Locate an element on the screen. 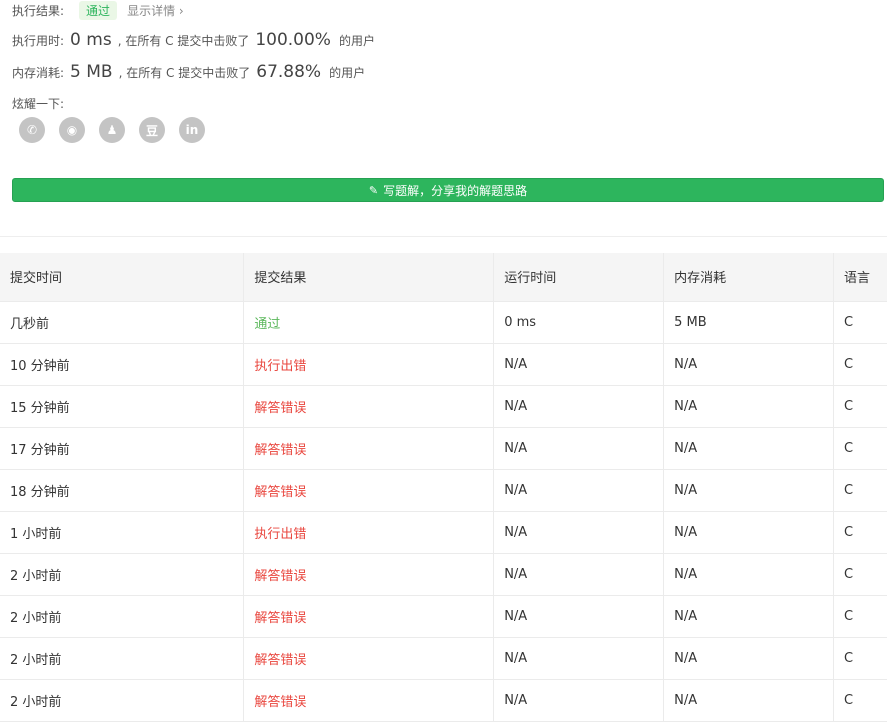 This screenshot has width=887, height=724. table-row: 18 分钟前 解答错误 N/A N/A C is located at coordinates (443, 490).